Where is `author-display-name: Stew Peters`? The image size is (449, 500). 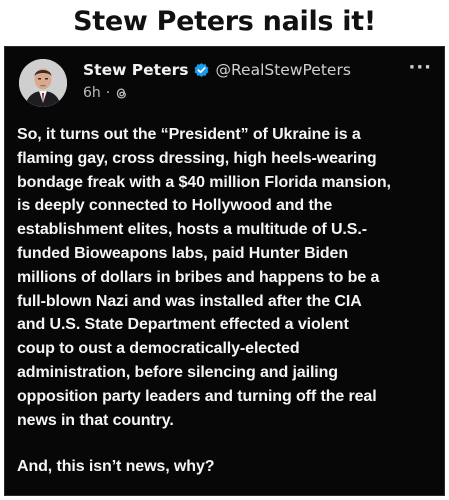
author-display-name: Stew Peters is located at coordinates (135, 70).